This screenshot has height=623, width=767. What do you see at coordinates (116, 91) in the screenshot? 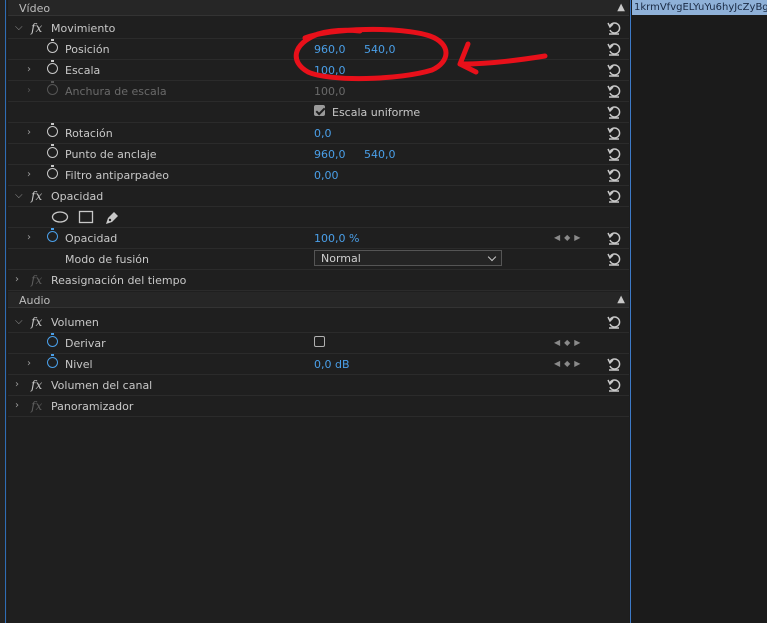
I see `property-label: Anchura de escala` at bounding box center [116, 91].